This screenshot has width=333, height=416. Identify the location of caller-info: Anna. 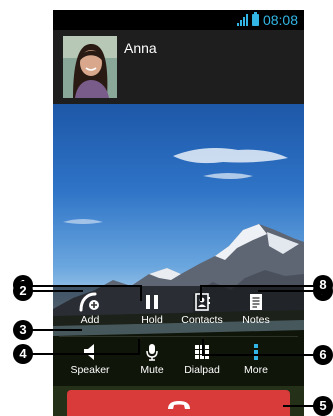
(178, 67).